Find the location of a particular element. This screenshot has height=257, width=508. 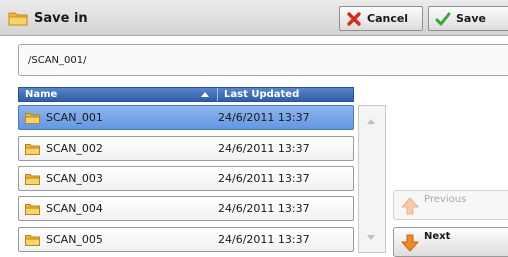

next-button-label: Next is located at coordinates (437, 236).